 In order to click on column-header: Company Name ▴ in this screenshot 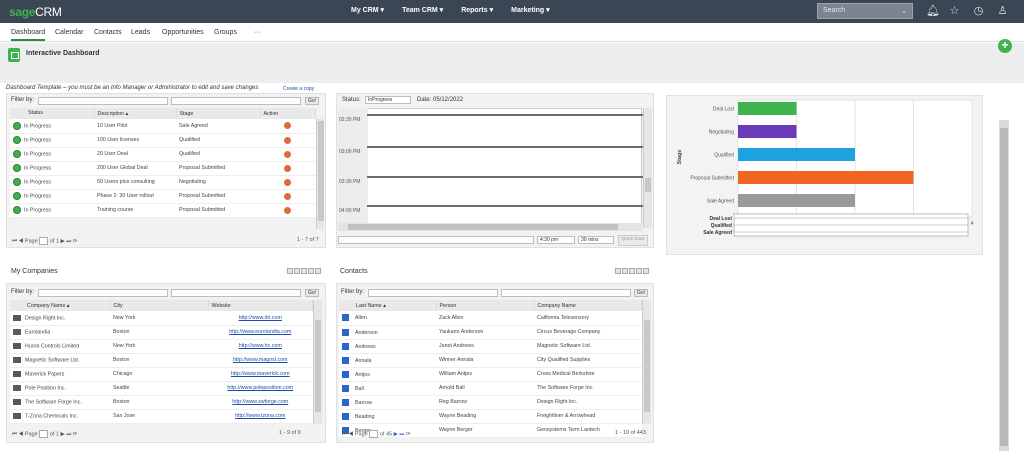, I will do `click(60, 305)`.